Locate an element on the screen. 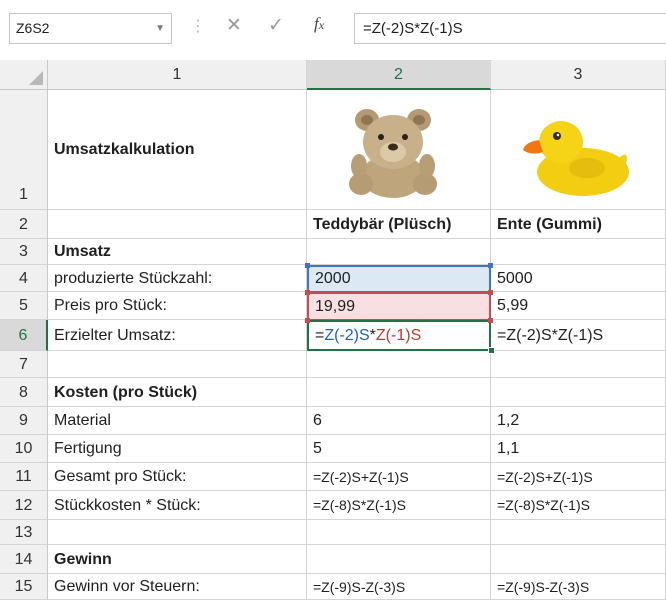 This screenshot has height=600, width=666. cell-r9-c2: 6 is located at coordinates (399, 421).